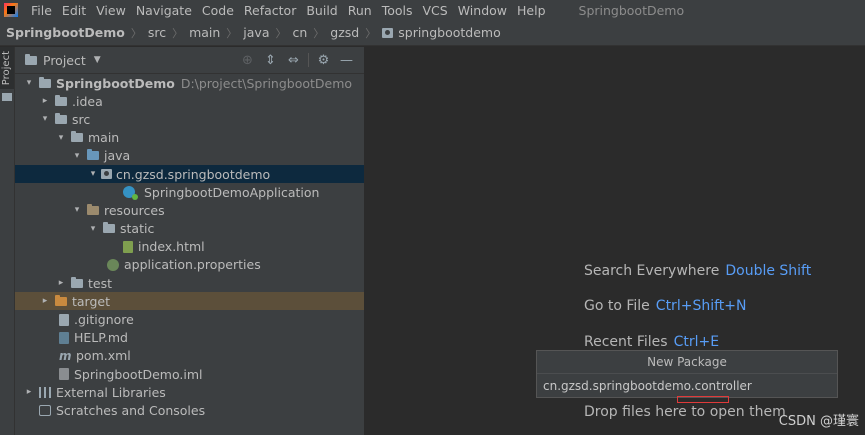 The width and height of the screenshot is (865, 435). What do you see at coordinates (189, 410) in the screenshot?
I see `tree-row-scratches: ▸ Scratches and Consoles` at bounding box center [189, 410].